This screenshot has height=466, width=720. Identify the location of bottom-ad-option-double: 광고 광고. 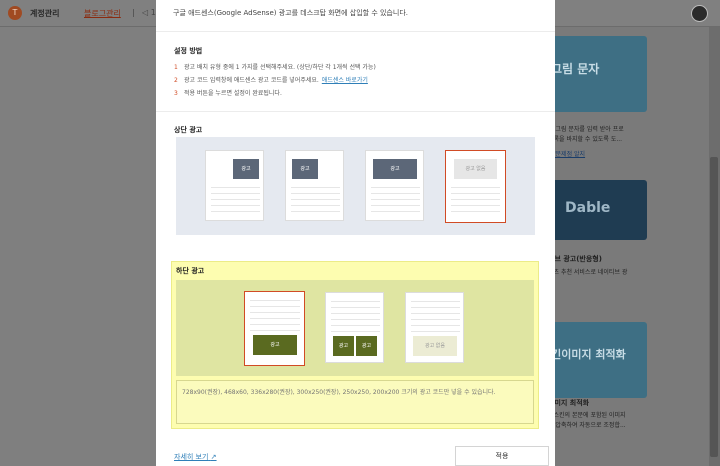
(354, 327).